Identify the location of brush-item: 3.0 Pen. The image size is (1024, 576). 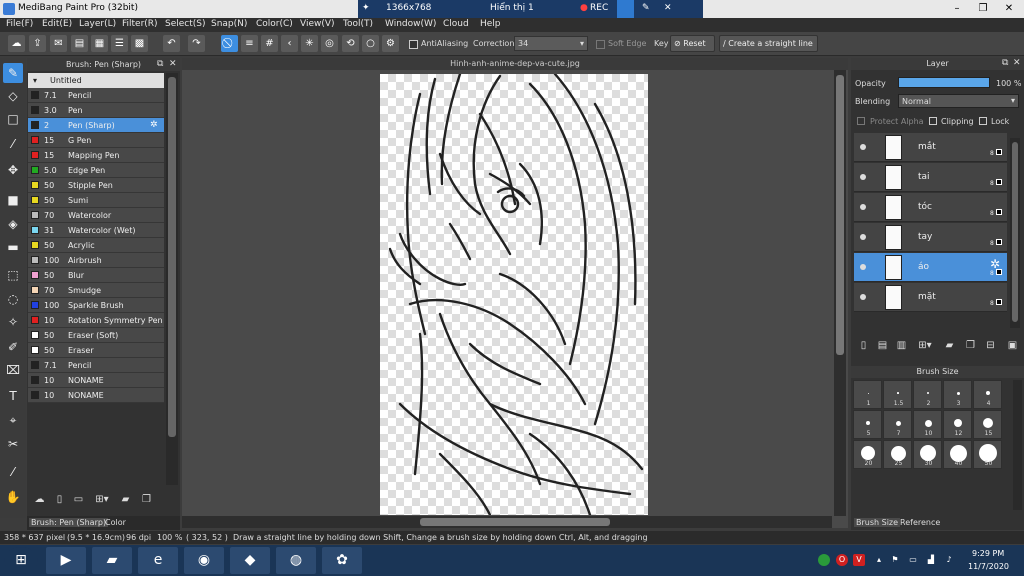
(96, 110).